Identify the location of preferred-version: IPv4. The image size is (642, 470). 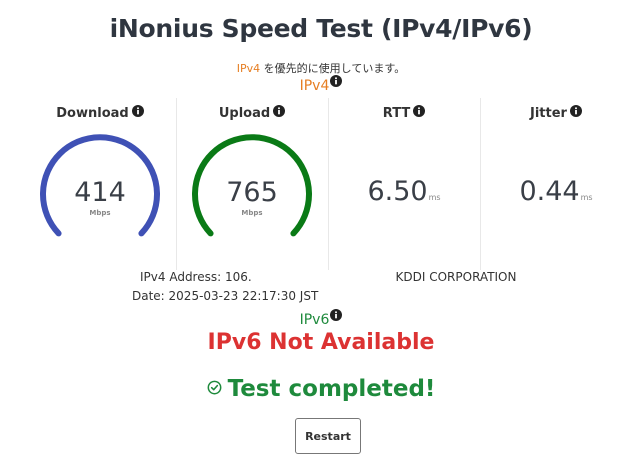
(248, 68).